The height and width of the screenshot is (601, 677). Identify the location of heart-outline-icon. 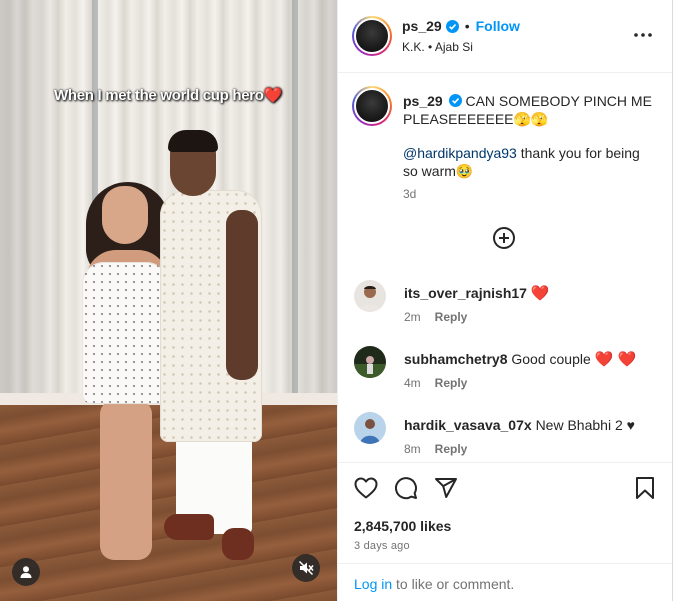
(366, 488).